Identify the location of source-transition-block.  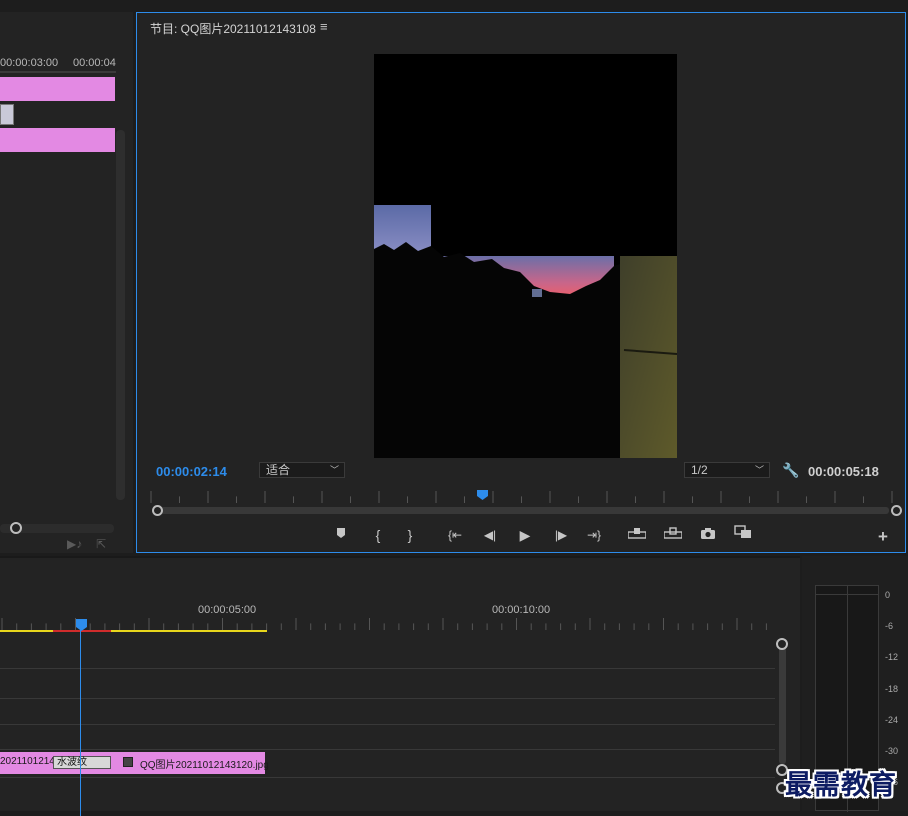
(7, 114).